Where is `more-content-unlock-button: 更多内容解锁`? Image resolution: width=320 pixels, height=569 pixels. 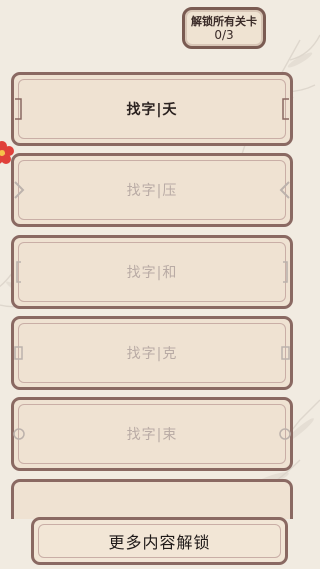 more-content-unlock-button: 更多内容解锁 is located at coordinates (159, 541).